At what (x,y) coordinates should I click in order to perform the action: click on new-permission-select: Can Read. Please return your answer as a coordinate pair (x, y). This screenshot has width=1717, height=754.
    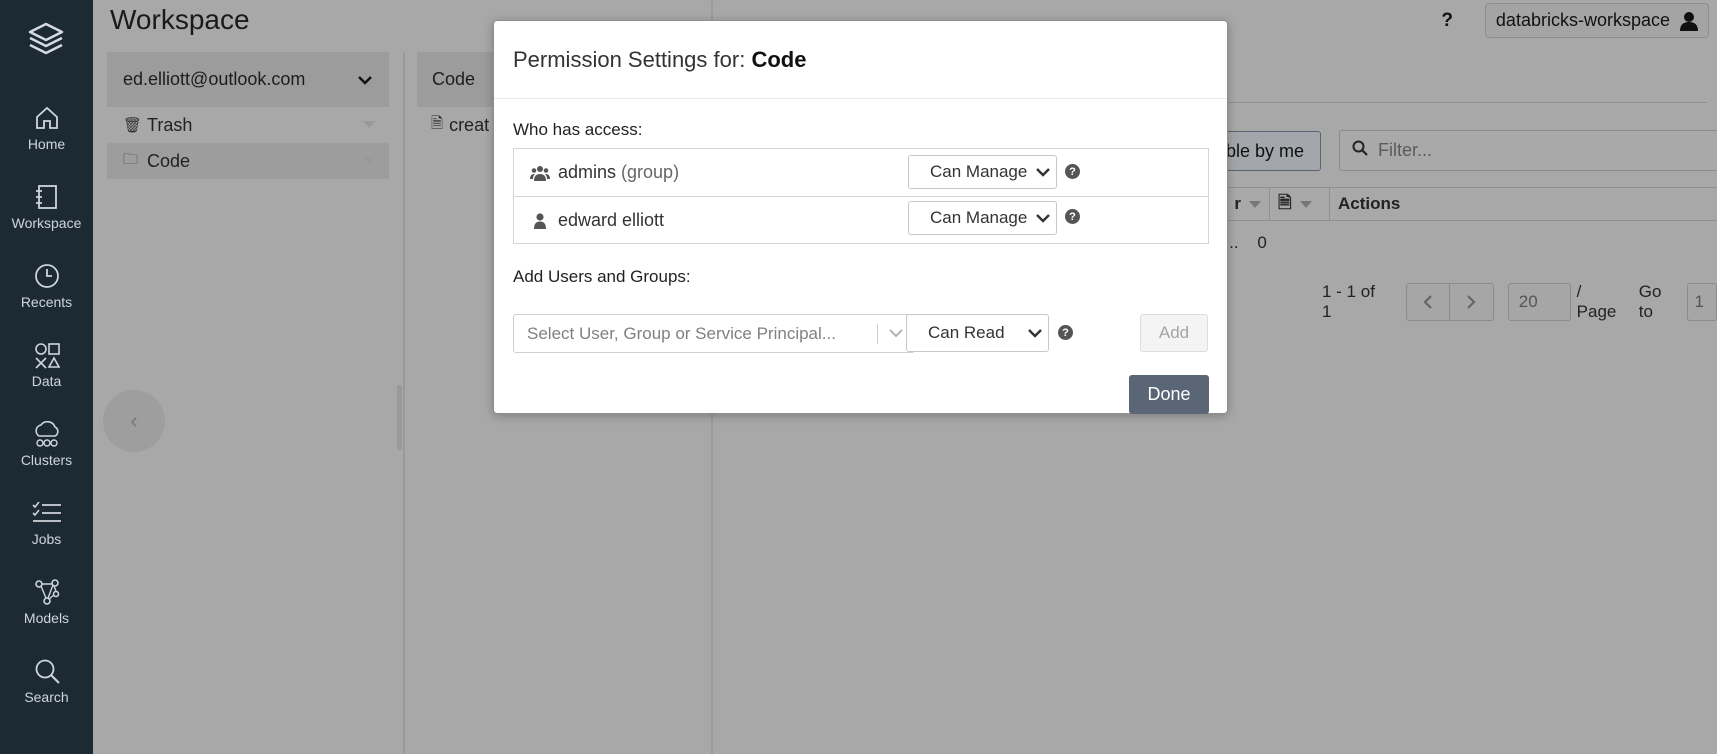
    Looking at the image, I should click on (977, 333).